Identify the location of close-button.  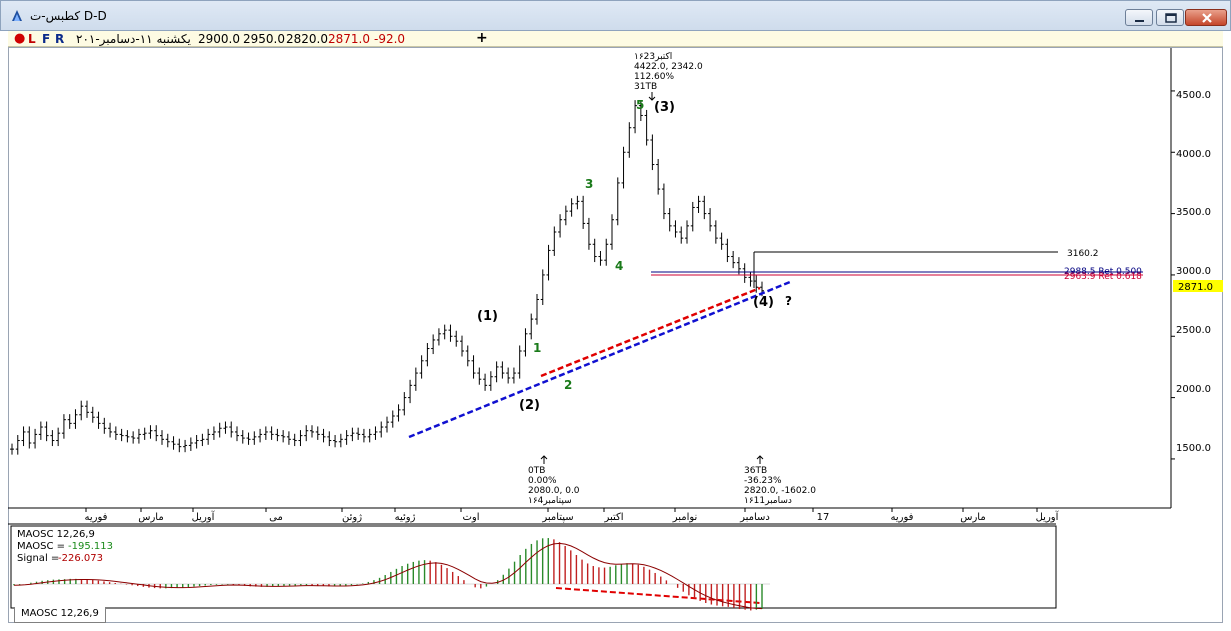
(1206, 17).